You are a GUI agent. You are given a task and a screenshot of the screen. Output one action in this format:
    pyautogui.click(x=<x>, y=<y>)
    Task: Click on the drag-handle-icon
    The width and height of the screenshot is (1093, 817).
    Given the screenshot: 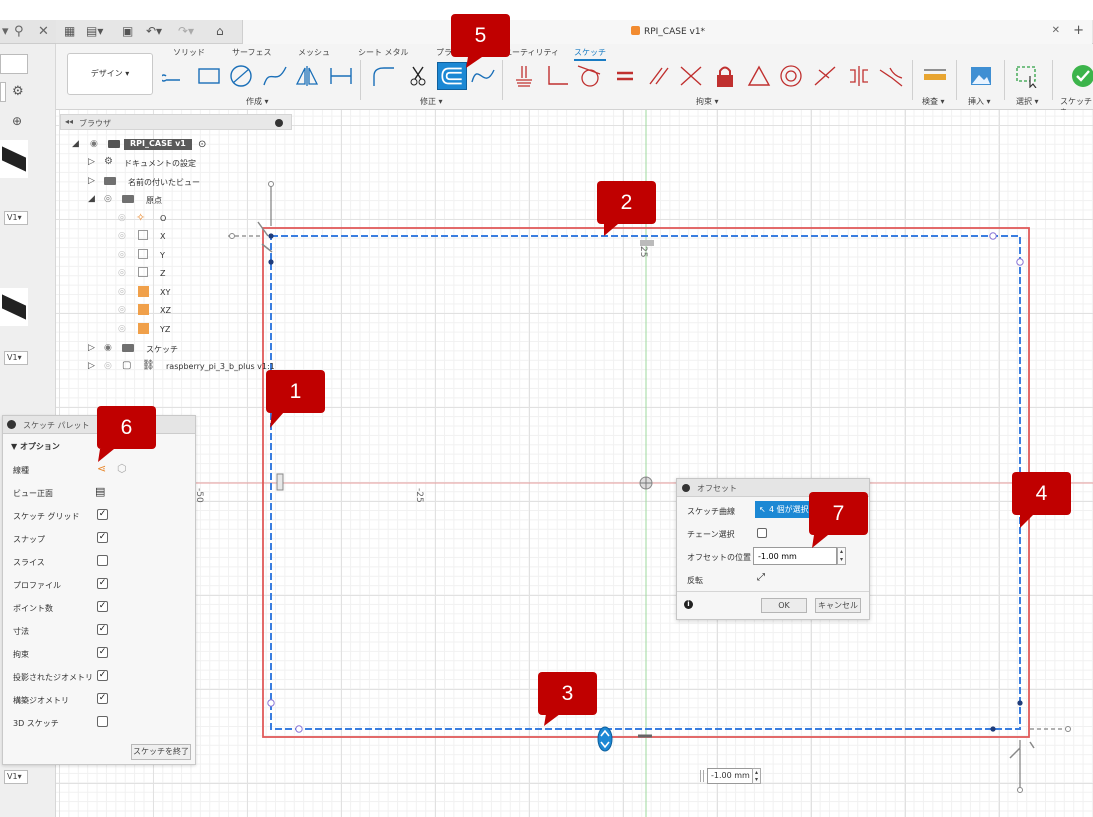 What is the action you would take?
    pyautogui.click(x=702, y=776)
    